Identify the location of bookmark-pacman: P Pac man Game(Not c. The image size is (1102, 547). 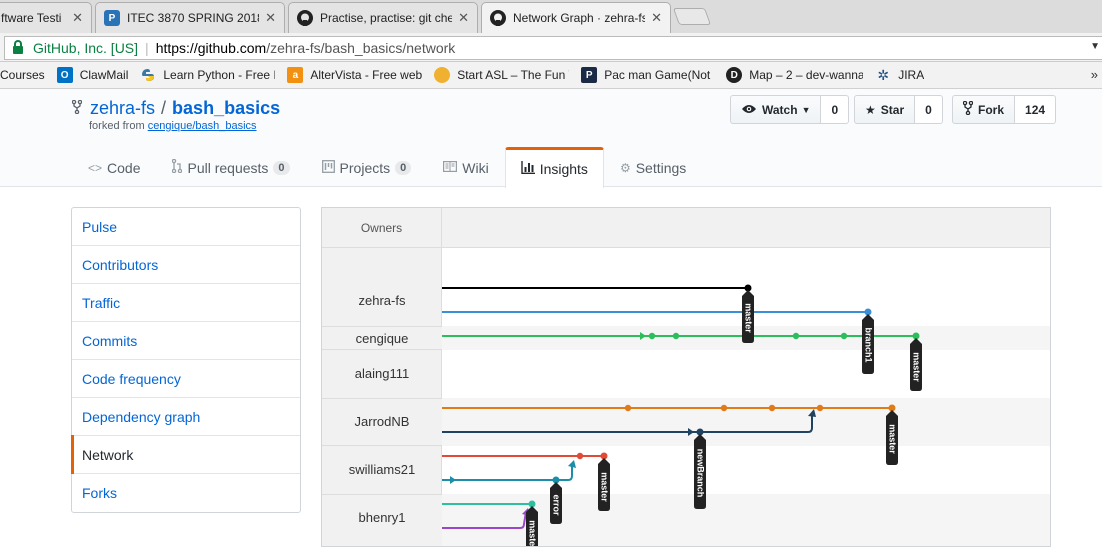
(647, 75).